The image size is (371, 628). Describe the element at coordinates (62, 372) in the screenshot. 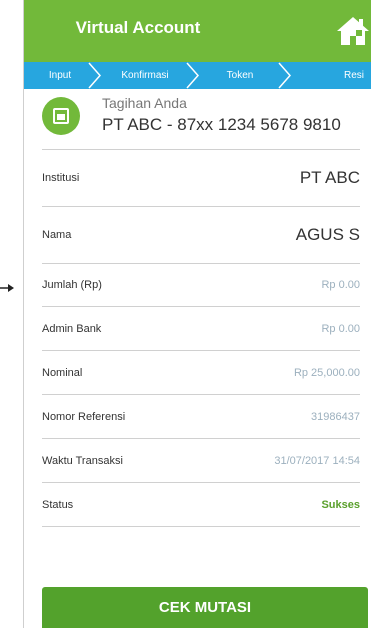

I see `row-label: Nominal` at that location.